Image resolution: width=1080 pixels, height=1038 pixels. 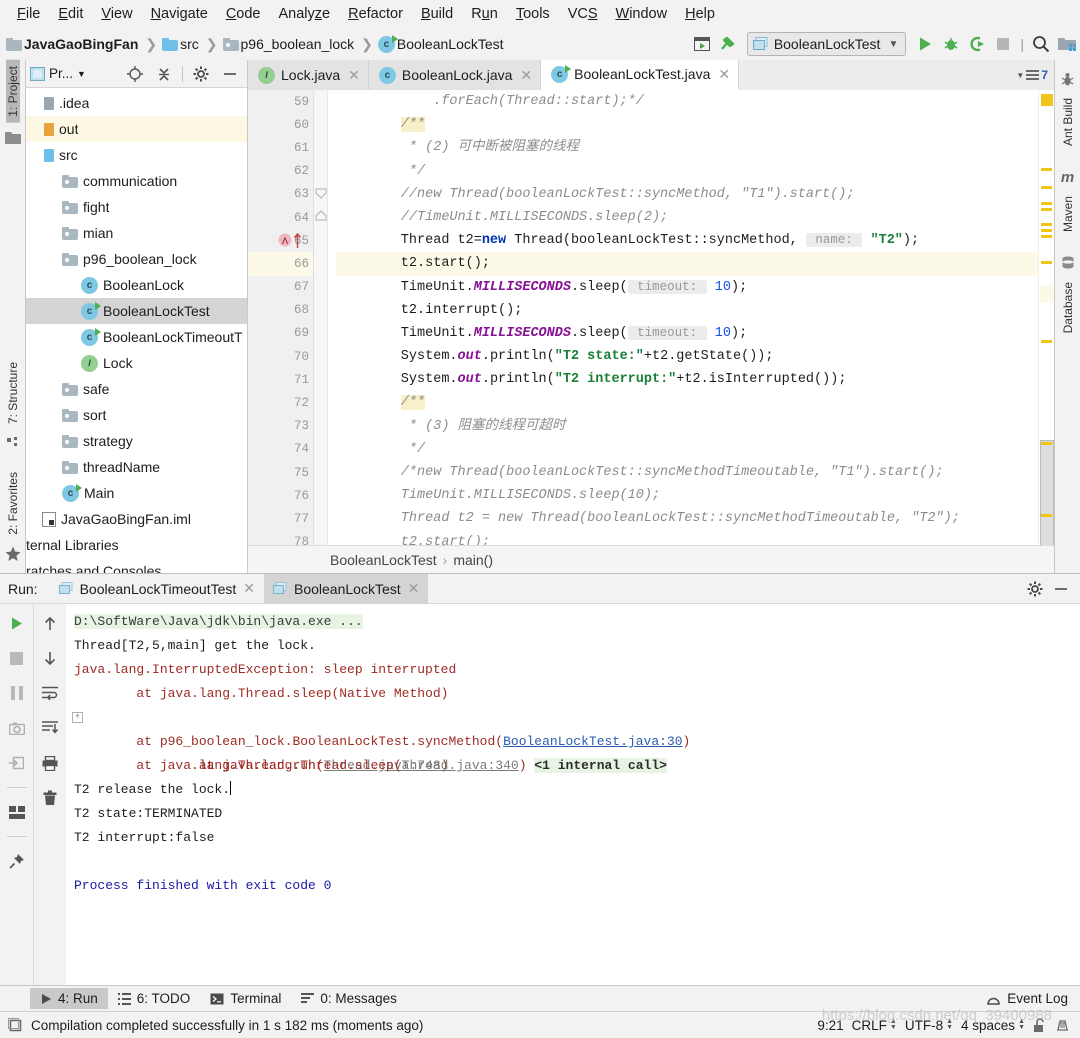 What do you see at coordinates (993, 1025) in the screenshot?
I see `indent-indicator: 4 spaces ▲ ▼` at bounding box center [993, 1025].